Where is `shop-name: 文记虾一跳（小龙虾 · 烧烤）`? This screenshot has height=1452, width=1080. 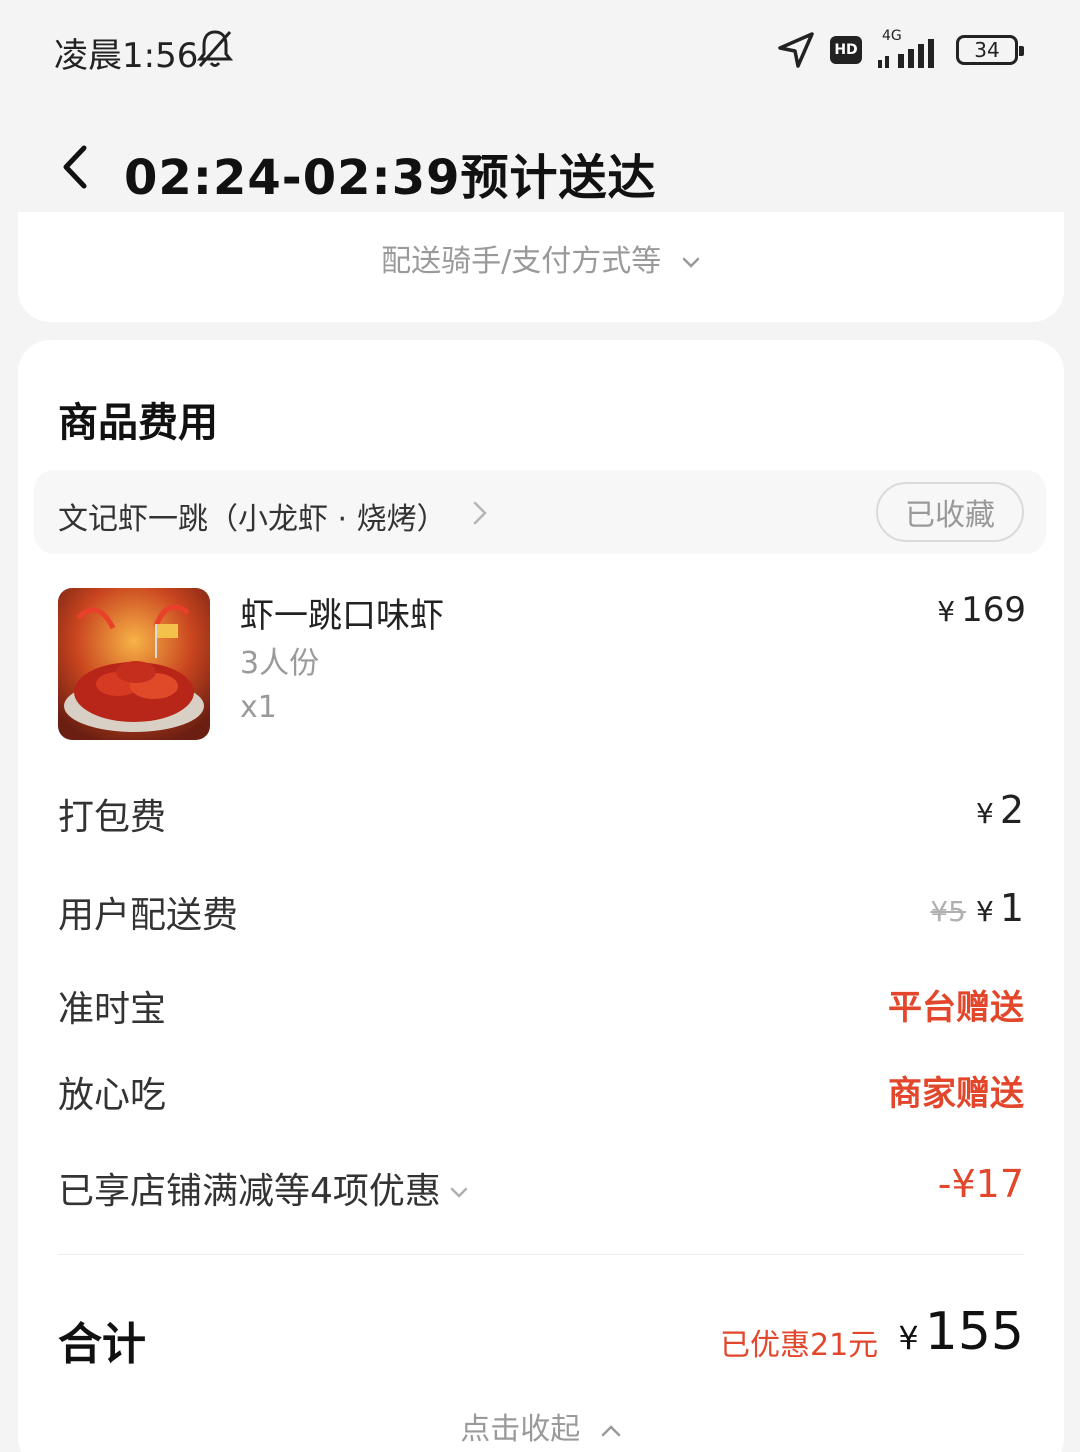 shop-name: 文记虾一跳（小龙虾 · 烧烤） is located at coordinates (252, 519).